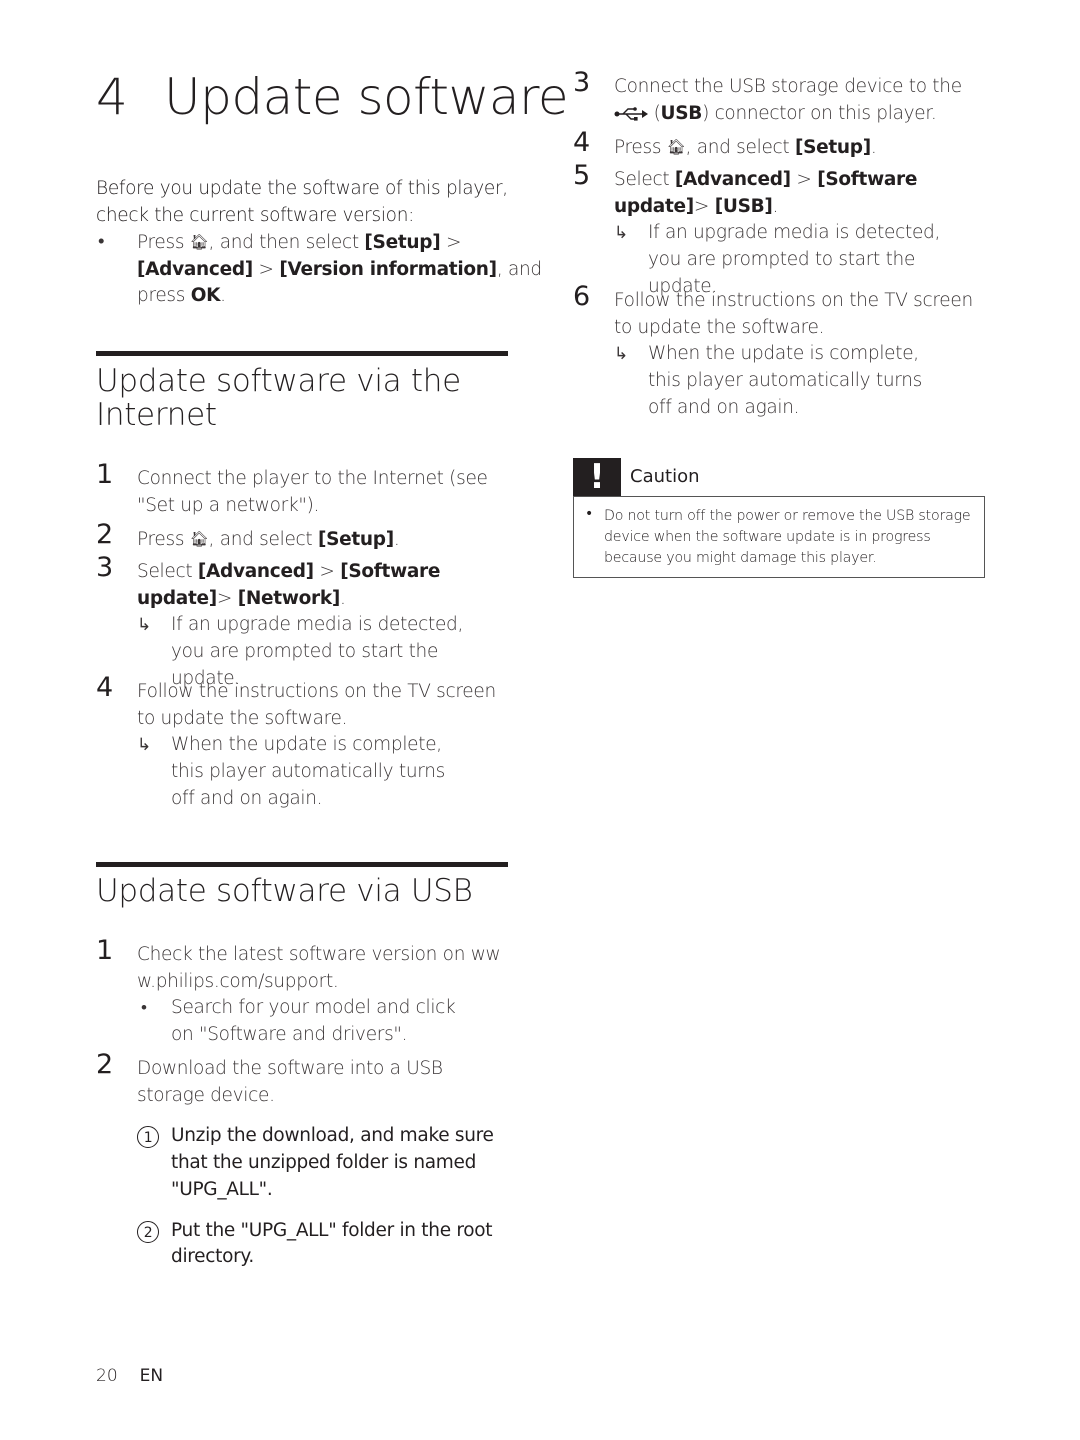  What do you see at coordinates (129, 1376) in the screenshot?
I see `page-footer: 20 EN` at bounding box center [129, 1376].